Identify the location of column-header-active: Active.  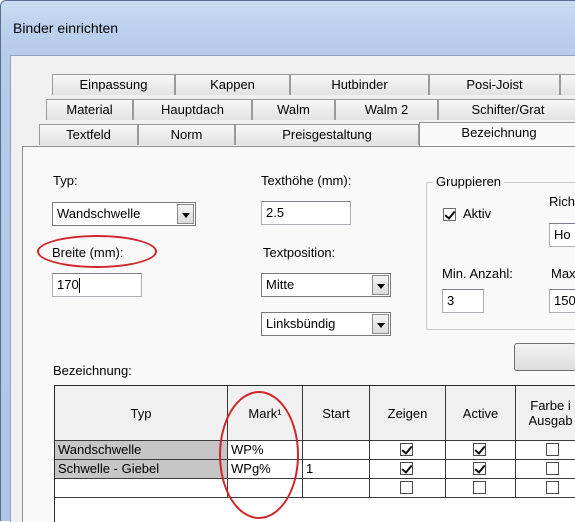
(481, 413).